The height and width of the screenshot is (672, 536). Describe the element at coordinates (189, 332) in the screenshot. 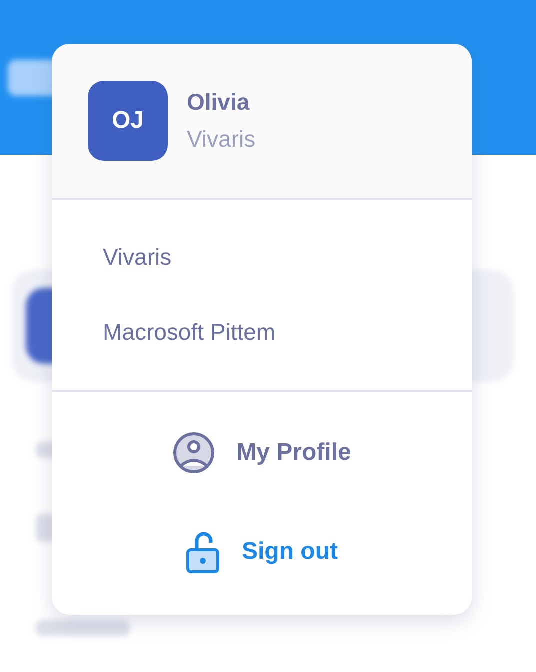

I see `organization-item: Macrosoft Pittem` at that location.